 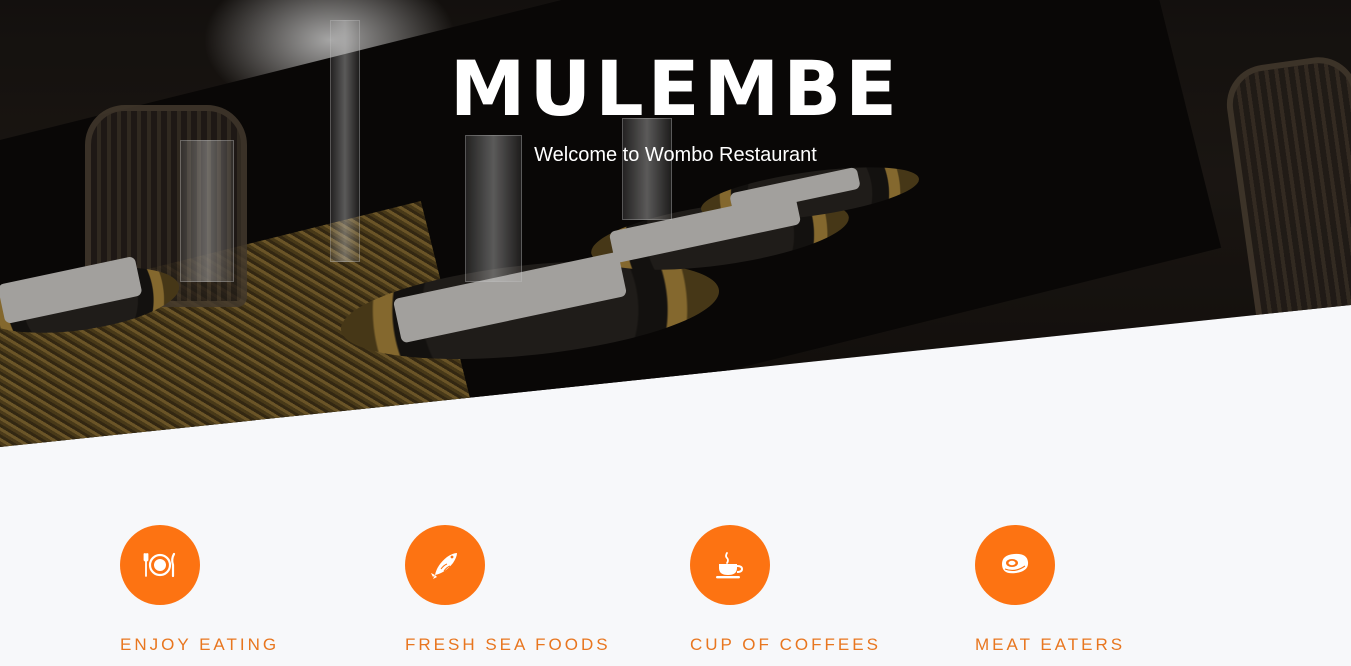 I want to click on feature-label: MEAT EATERS, so click(x=1050, y=644).